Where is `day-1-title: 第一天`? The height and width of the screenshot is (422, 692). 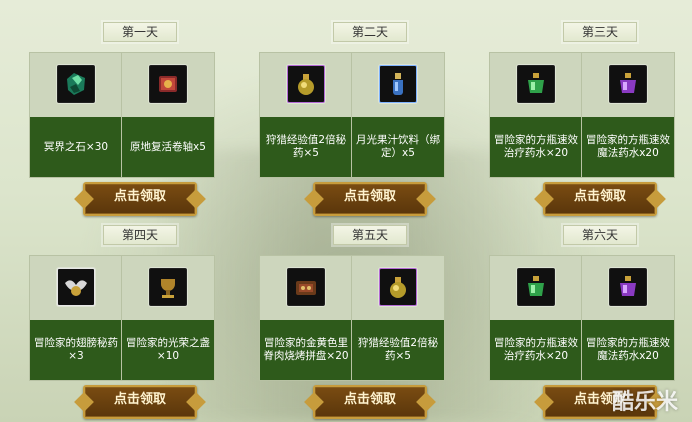
day-1-title: 第一天 is located at coordinates (140, 32).